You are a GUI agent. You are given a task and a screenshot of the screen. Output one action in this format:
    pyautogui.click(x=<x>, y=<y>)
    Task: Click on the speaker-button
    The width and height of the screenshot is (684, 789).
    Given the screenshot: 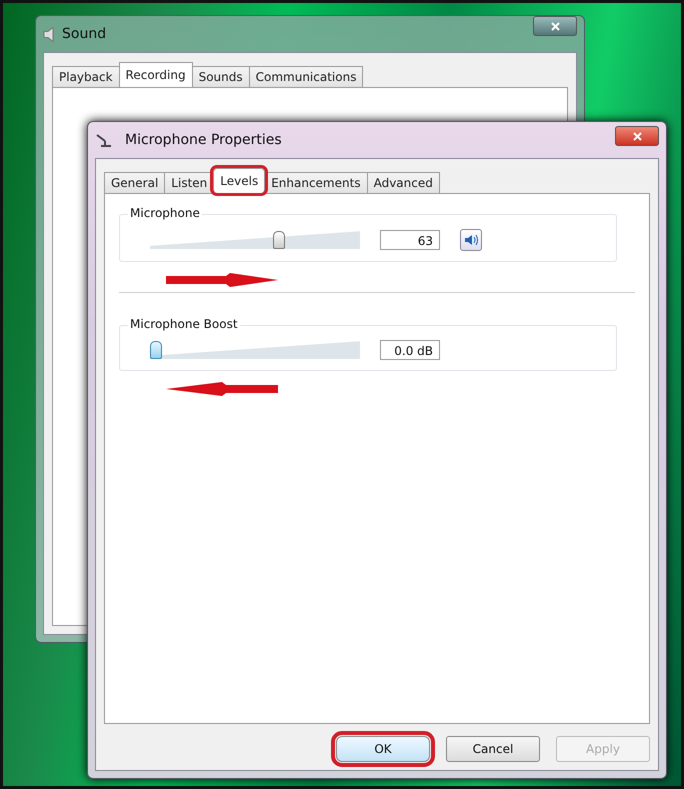 What is the action you would take?
    pyautogui.click(x=471, y=240)
    